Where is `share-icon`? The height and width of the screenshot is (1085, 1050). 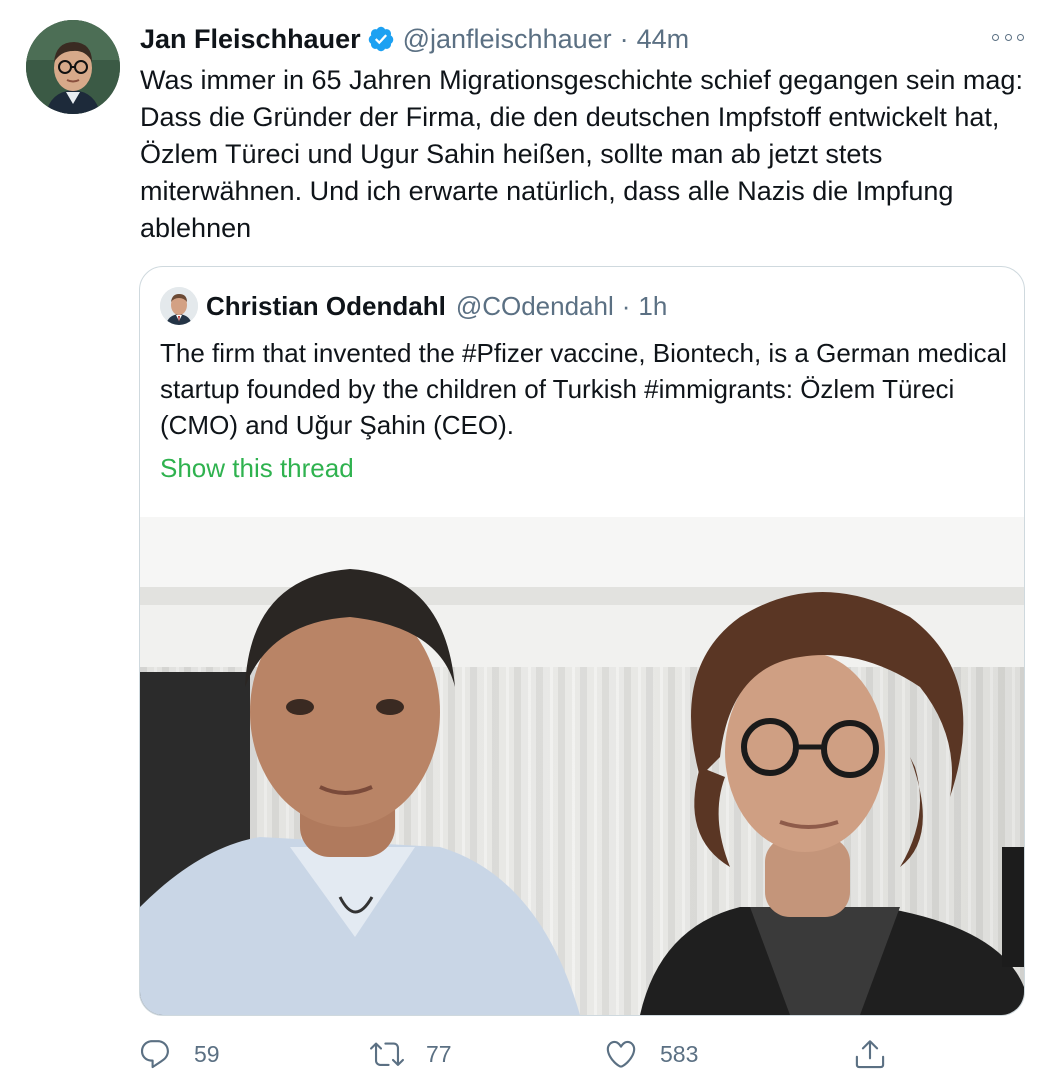 share-icon is located at coordinates (870, 1054).